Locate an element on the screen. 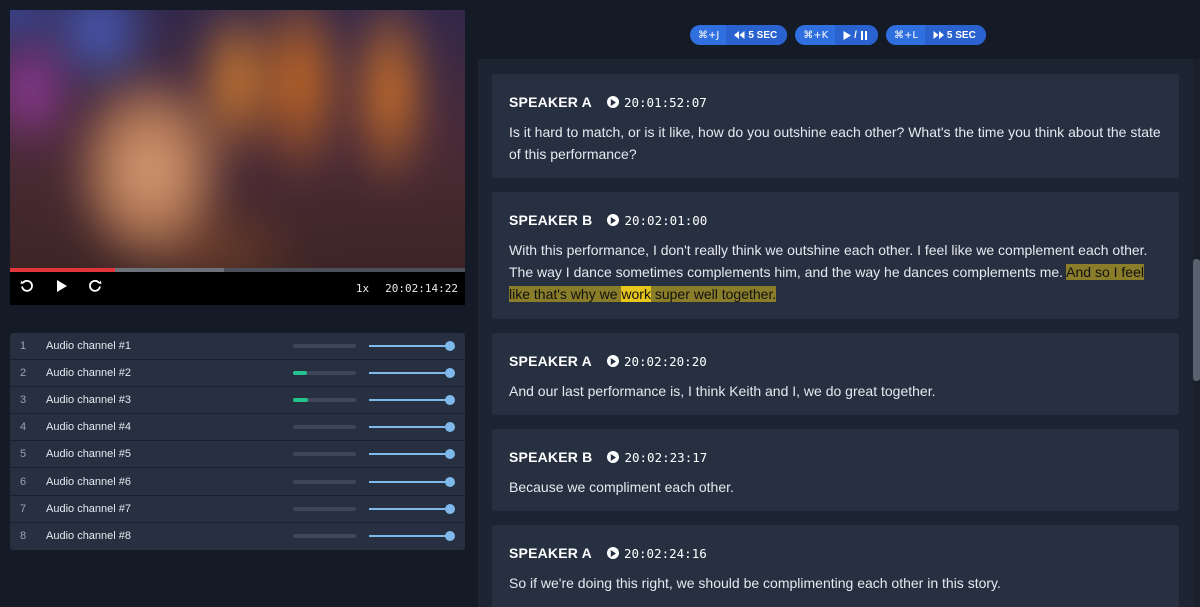  segment-header: SPEAKER A 20:01:52:07 is located at coordinates (835, 102).